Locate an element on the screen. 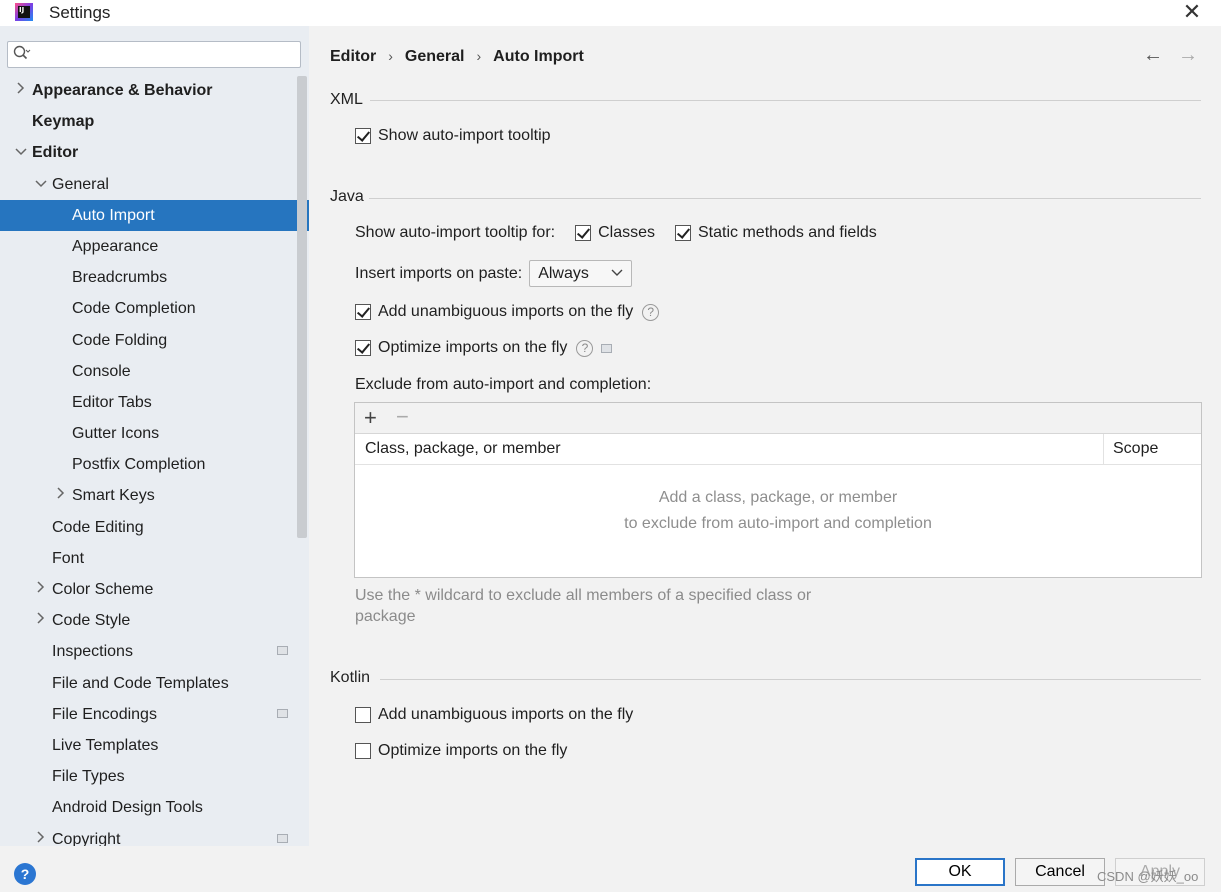  sidebar-item-general: General is located at coordinates (154, 184).